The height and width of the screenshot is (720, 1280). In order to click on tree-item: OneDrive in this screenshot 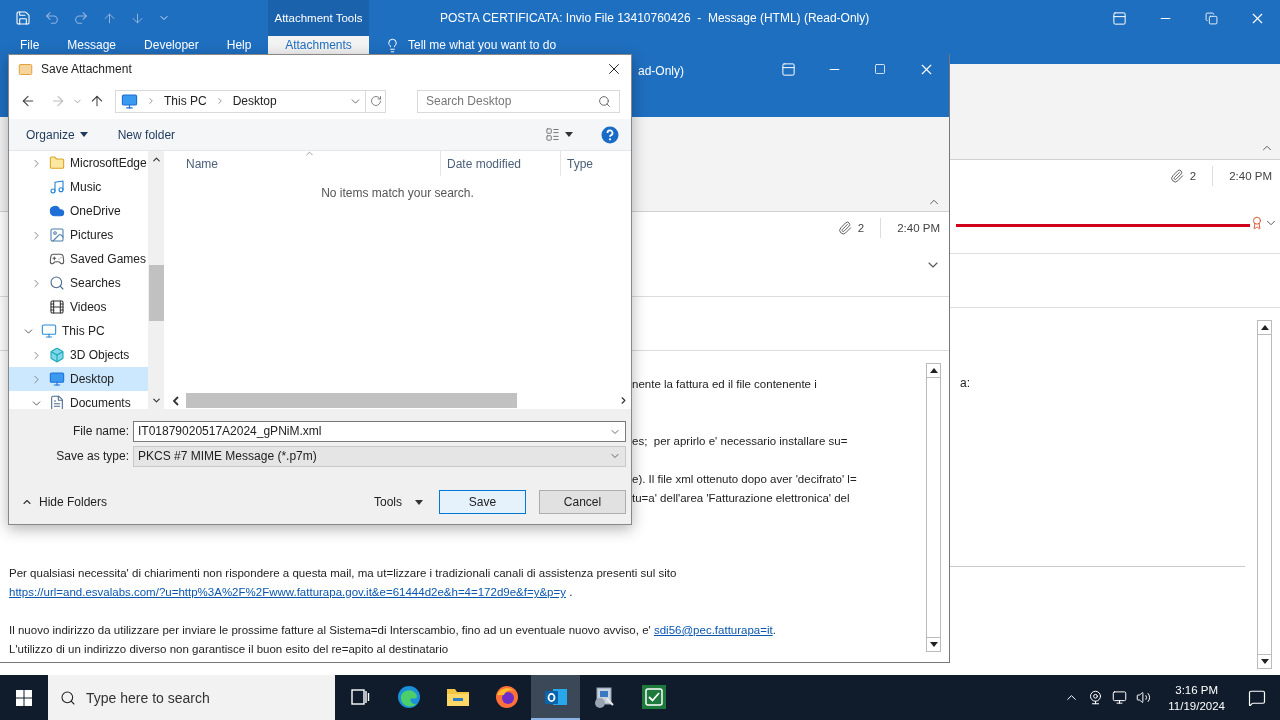, I will do `click(78, 211)`.